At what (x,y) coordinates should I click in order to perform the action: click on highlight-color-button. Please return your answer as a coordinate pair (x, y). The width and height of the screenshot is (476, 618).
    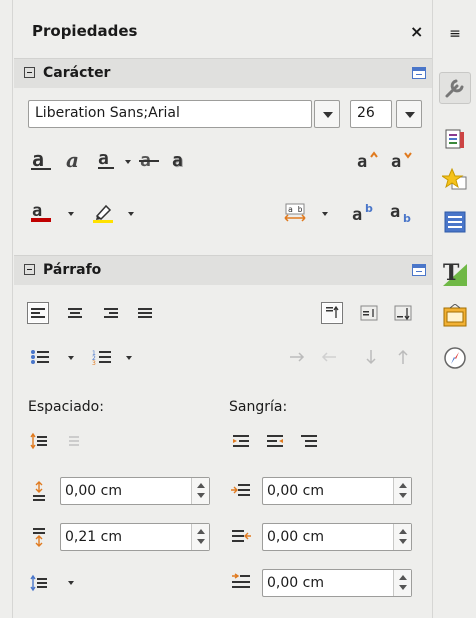
    Looking at the image, I should click on (103, 213).